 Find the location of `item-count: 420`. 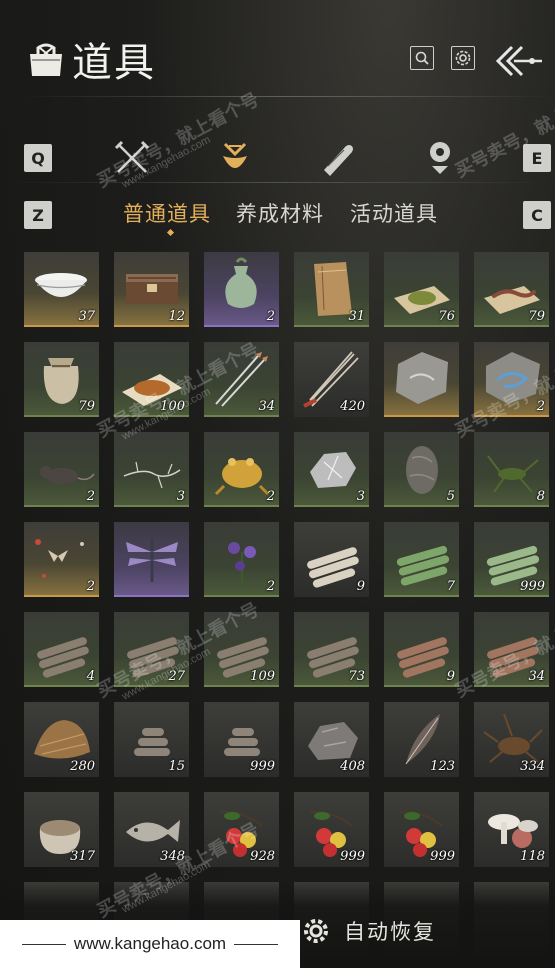

item-count: 420 is located at coordinates (352, 406).